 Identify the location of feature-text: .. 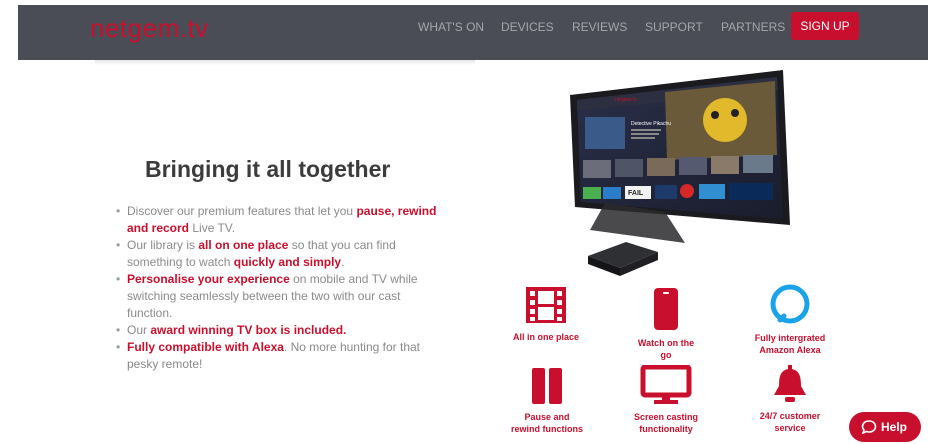
(343, 262).